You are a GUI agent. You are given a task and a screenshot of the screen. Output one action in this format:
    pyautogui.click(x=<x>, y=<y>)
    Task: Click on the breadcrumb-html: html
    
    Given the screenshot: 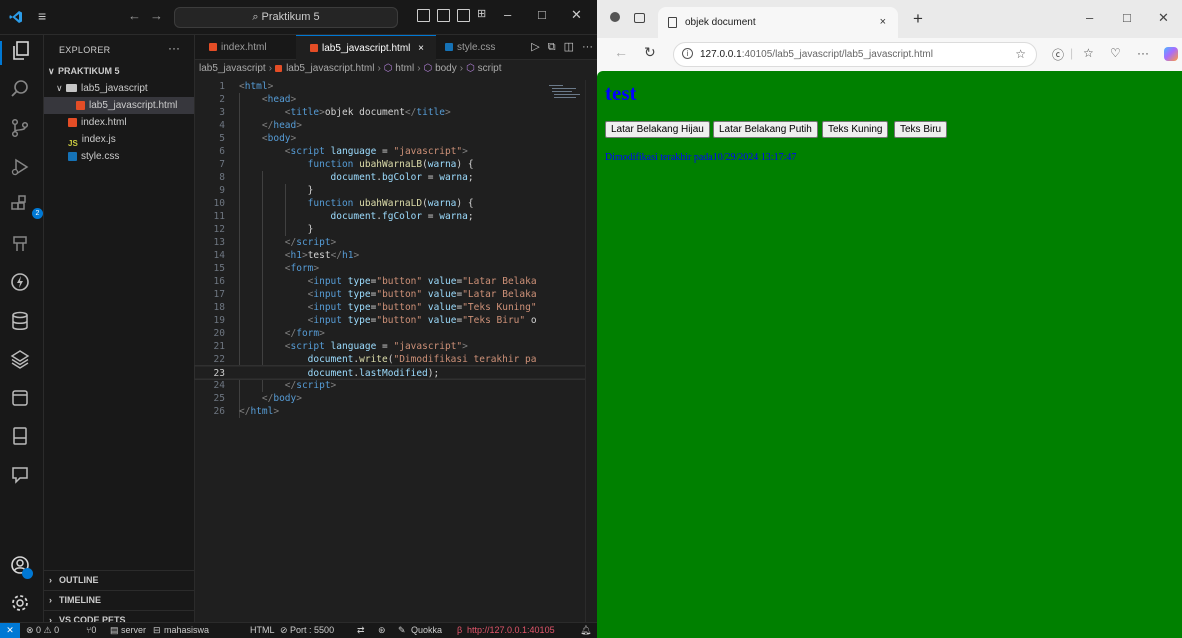 What is the action you would take?
    pyautogui.click(x=404, y=68)
    